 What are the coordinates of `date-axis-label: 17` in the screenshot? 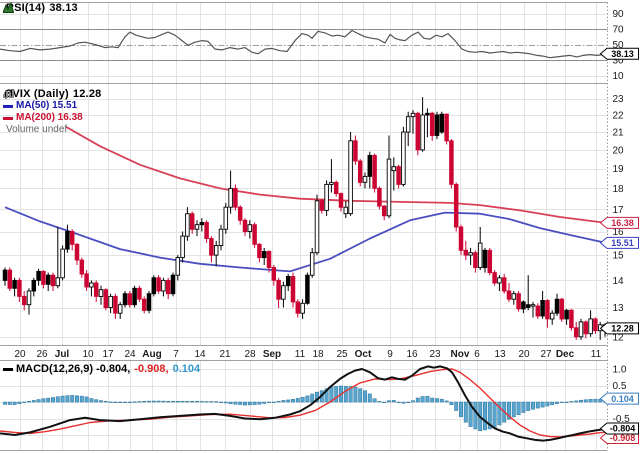 It's located at (108, 354).